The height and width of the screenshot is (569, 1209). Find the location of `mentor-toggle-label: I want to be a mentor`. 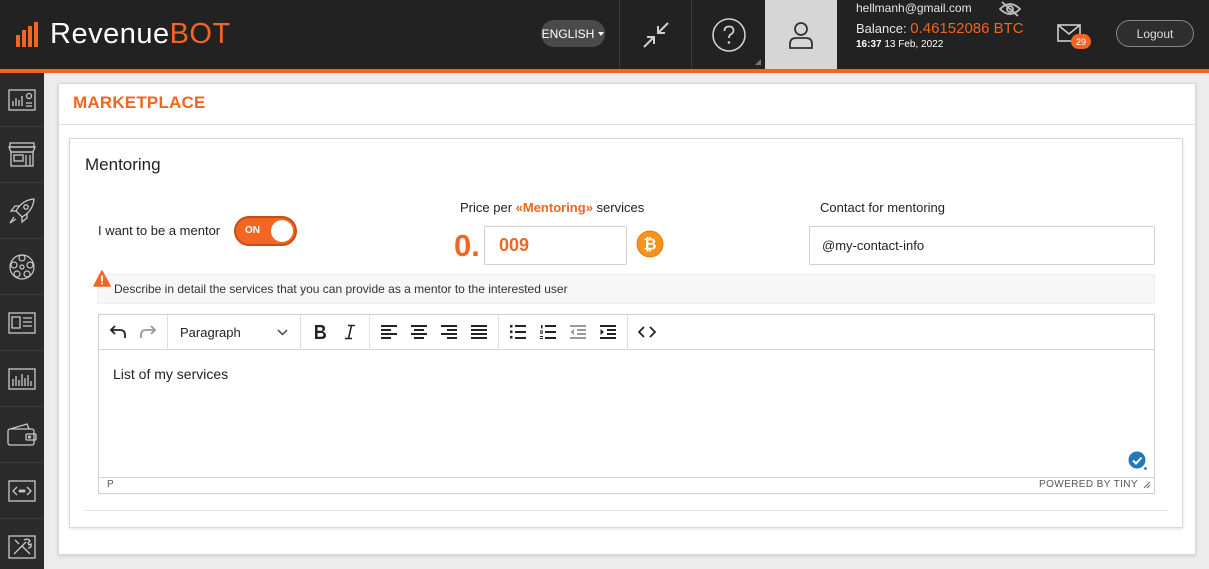

mentor-toggle-label: I want to be a mentor is located at coordinates (159, 230).